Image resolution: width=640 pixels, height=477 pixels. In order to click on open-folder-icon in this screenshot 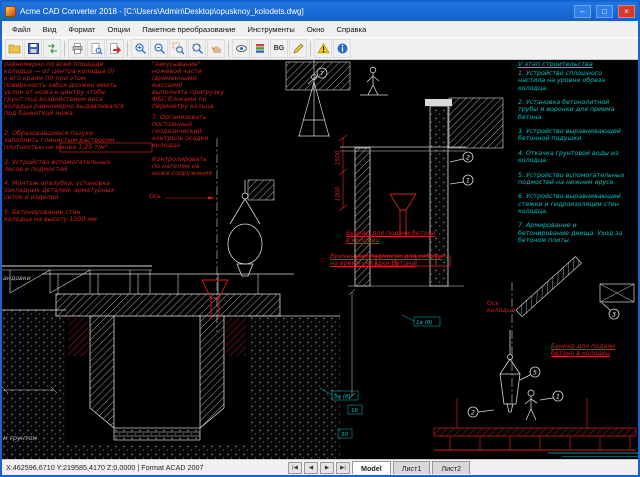, I will do `click(14, 49)`.